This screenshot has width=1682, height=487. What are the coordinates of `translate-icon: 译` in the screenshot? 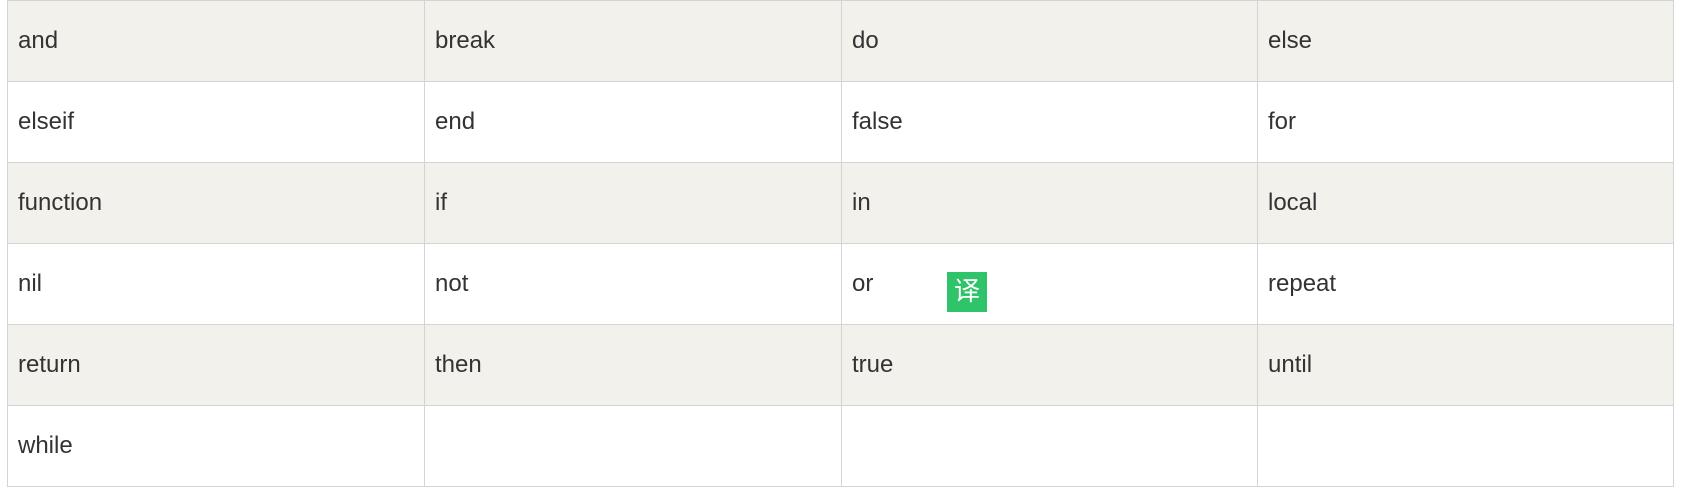 It's located at (967, 292).